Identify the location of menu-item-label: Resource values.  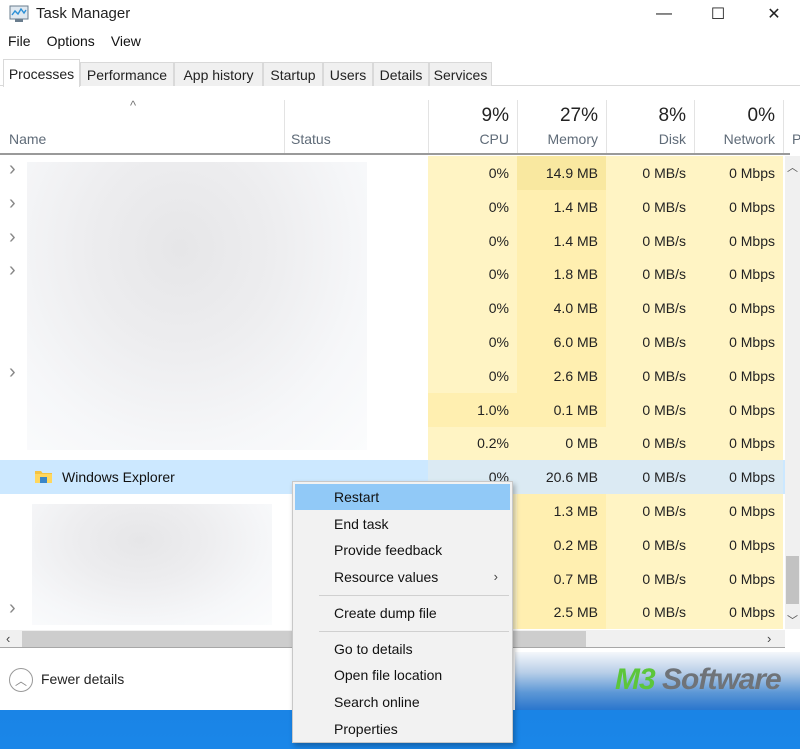
(386, 577).